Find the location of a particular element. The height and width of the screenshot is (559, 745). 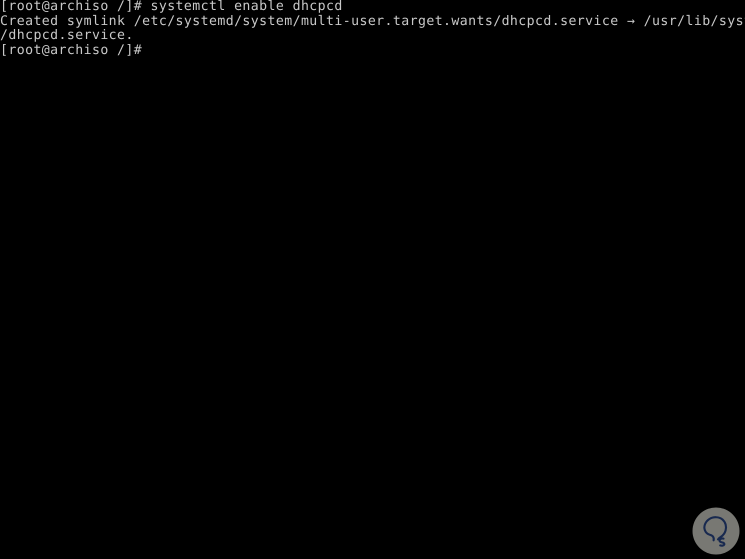

terminal-prompt-line: [root@archiso /]# is located at coordinates (71, 51).